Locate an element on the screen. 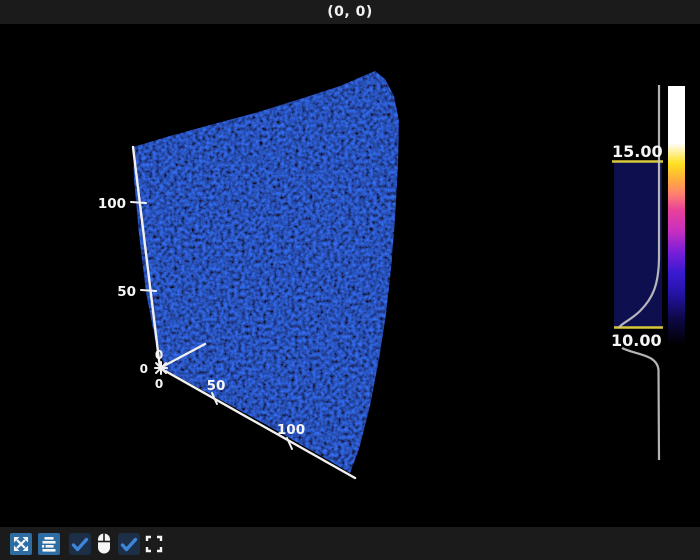 Image resolution: width=700 pixels, height=560 pixels. colormap-bar is located at coordinates (676, 215).